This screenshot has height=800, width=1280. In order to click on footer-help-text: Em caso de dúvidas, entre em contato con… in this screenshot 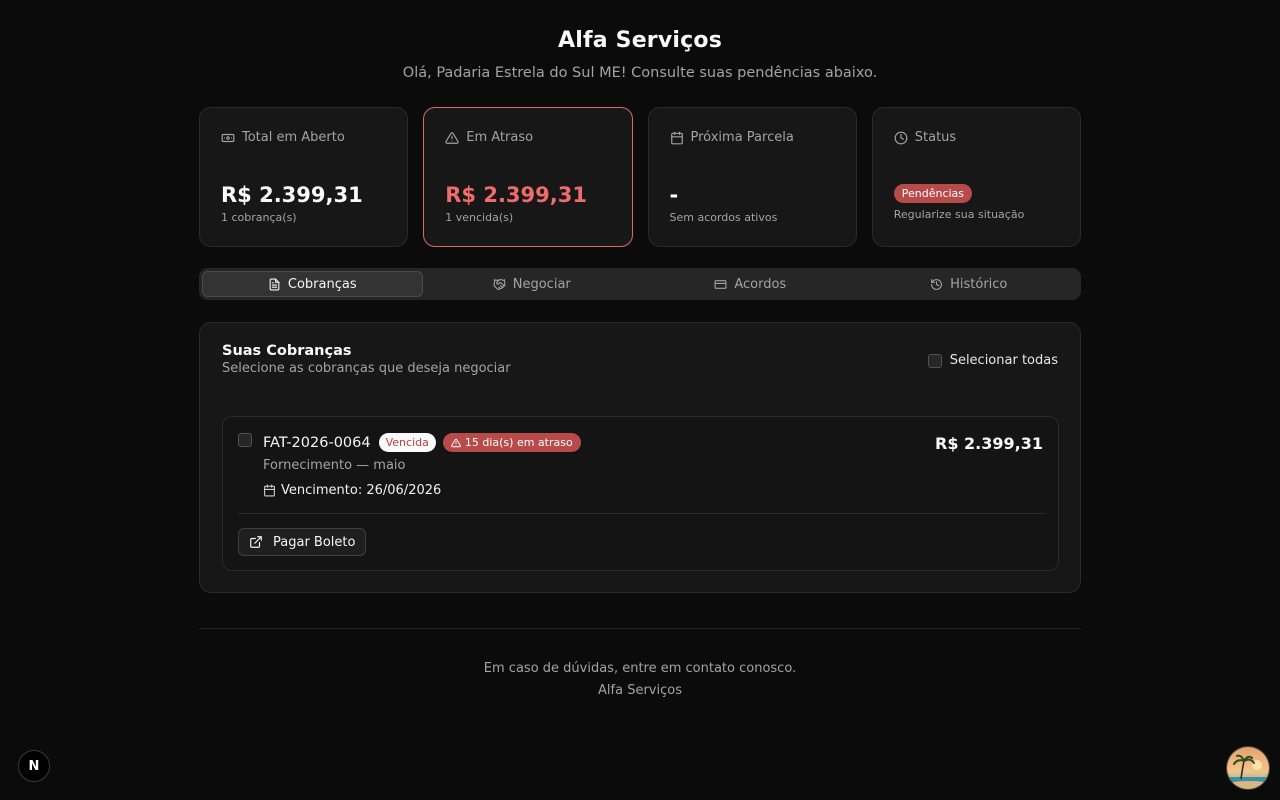, I will do `click(640, 668)`.